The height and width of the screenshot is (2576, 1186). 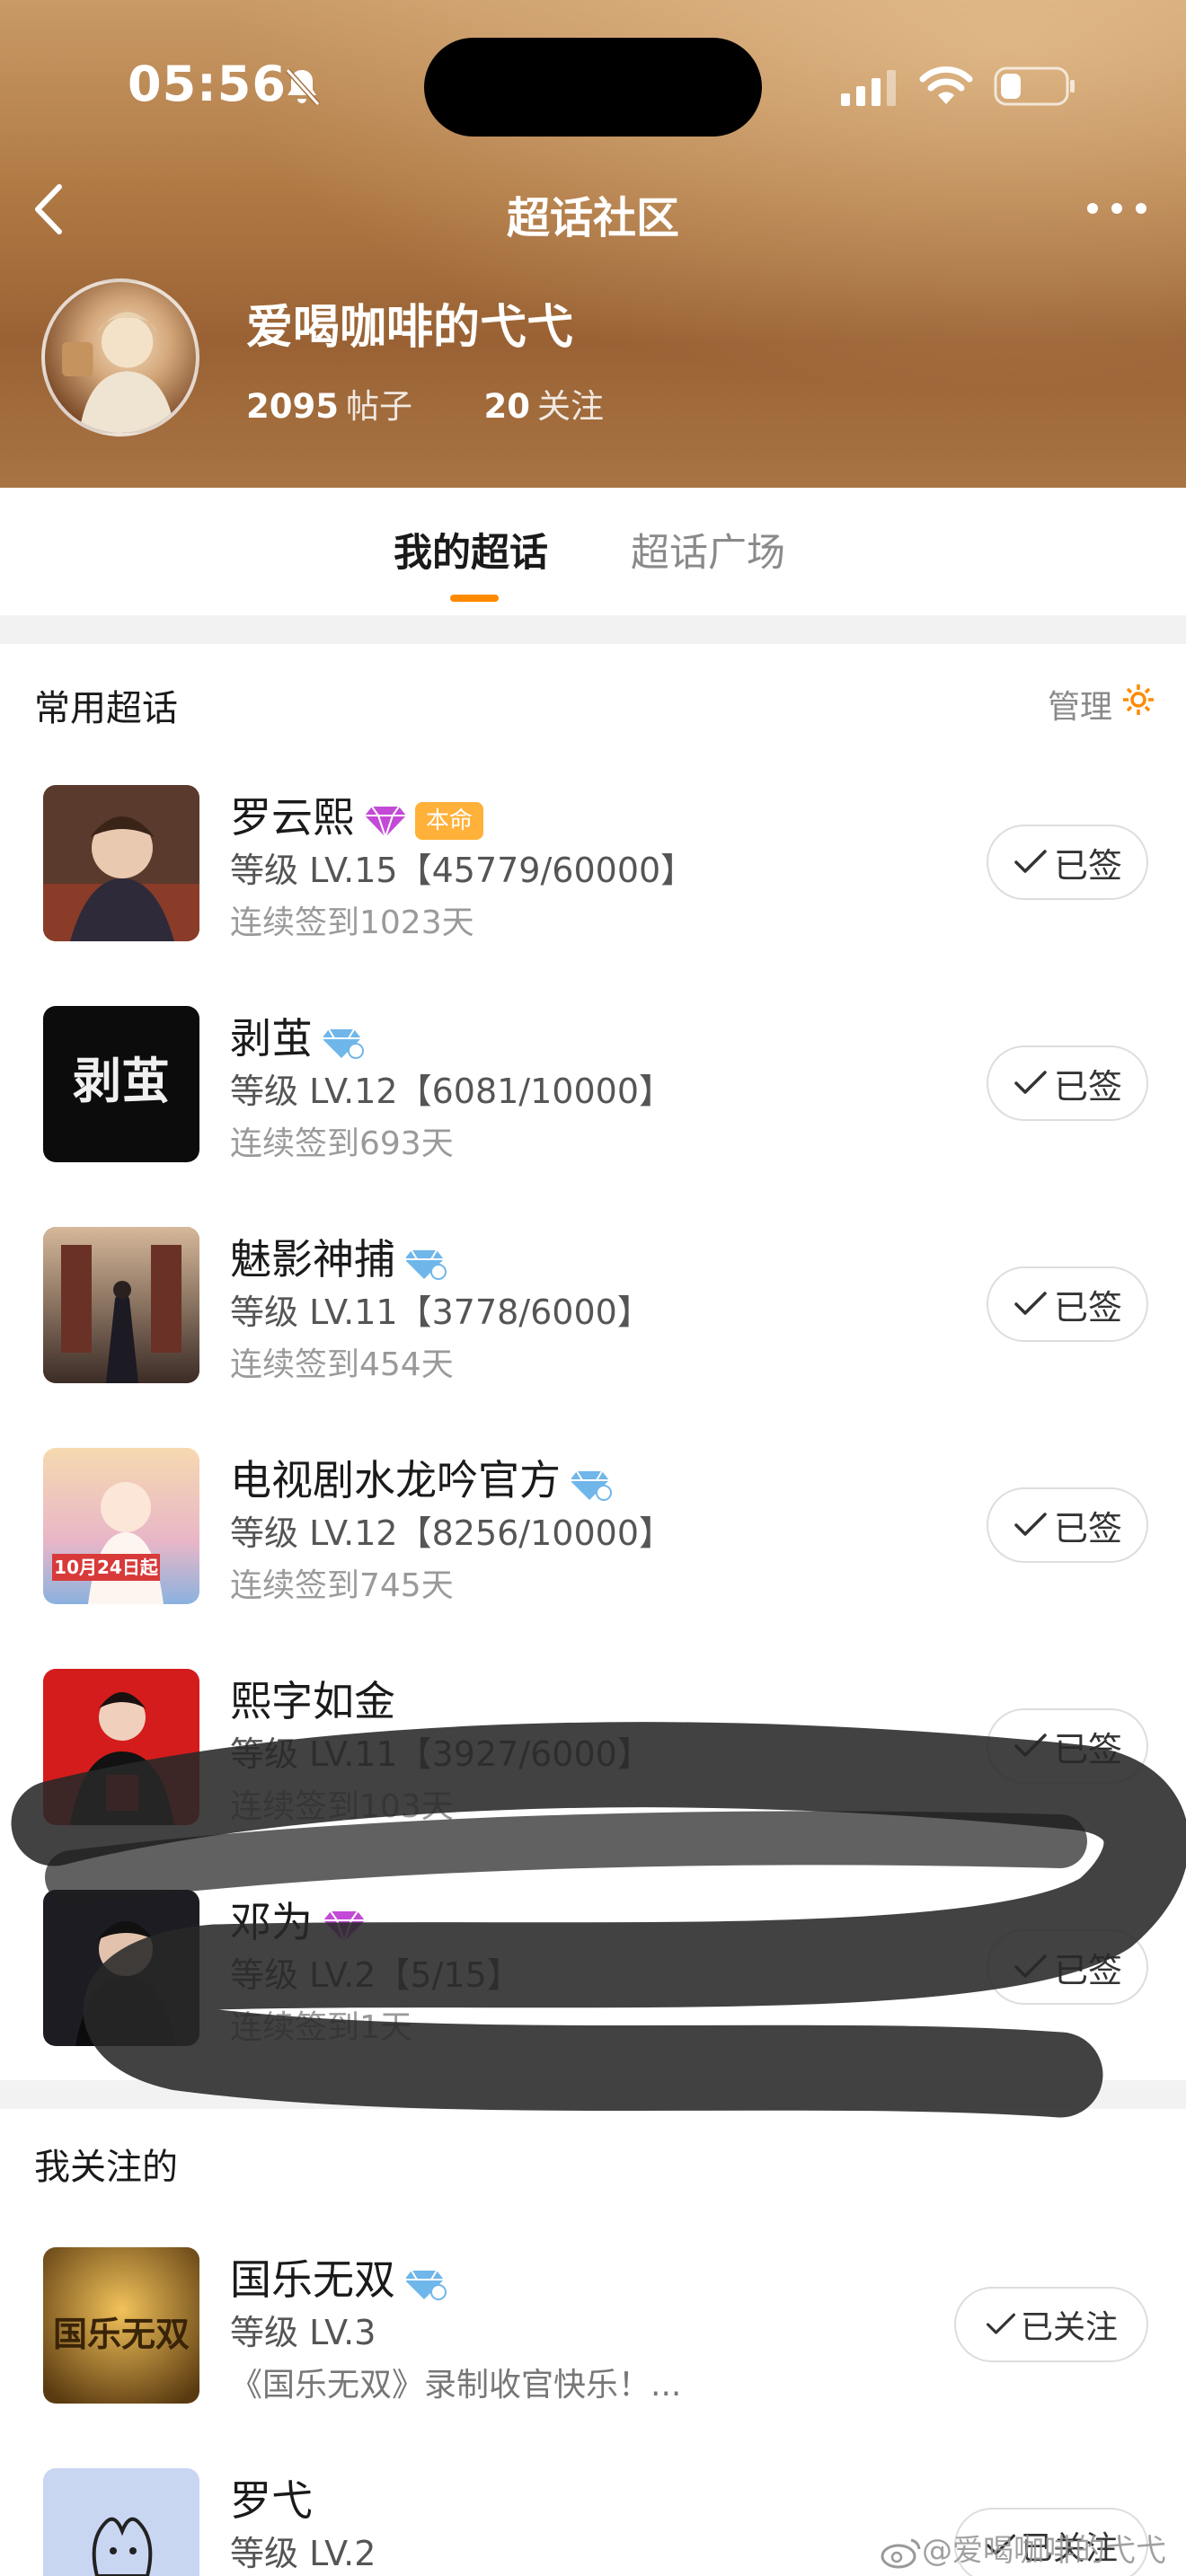 I want to click on topic-thumbnail: 10月24日起, so click(x=121, y=1526).